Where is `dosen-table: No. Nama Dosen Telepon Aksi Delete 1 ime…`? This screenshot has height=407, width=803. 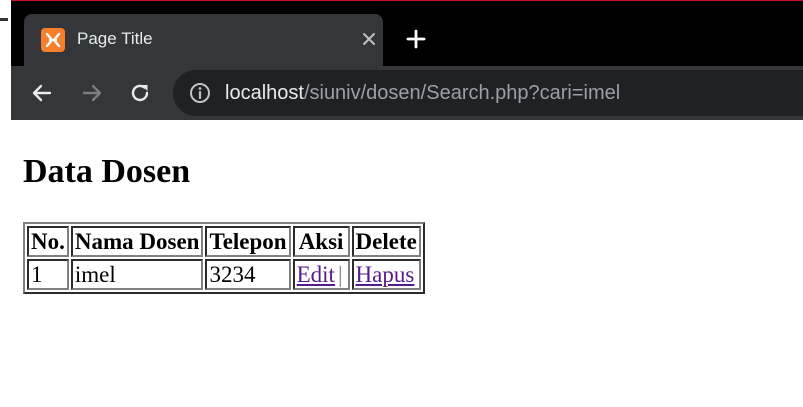 dosen-table: No. Nama Dosen Telepon Aksi Delete 1 ime… is located at coordinates (224, 258).